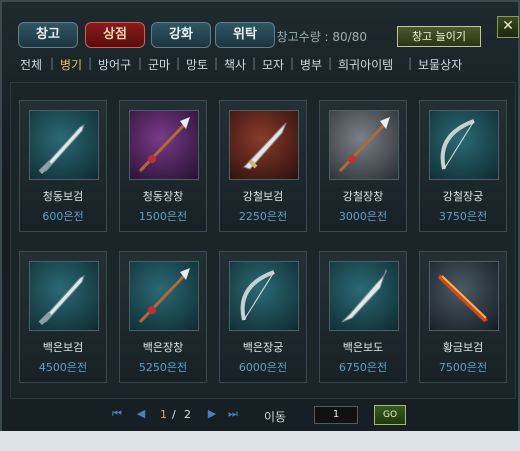 The width and height of the screenshot is (520, 451). I want to click on shop-item: 강철장궁 3750은전, so click(463, 166).